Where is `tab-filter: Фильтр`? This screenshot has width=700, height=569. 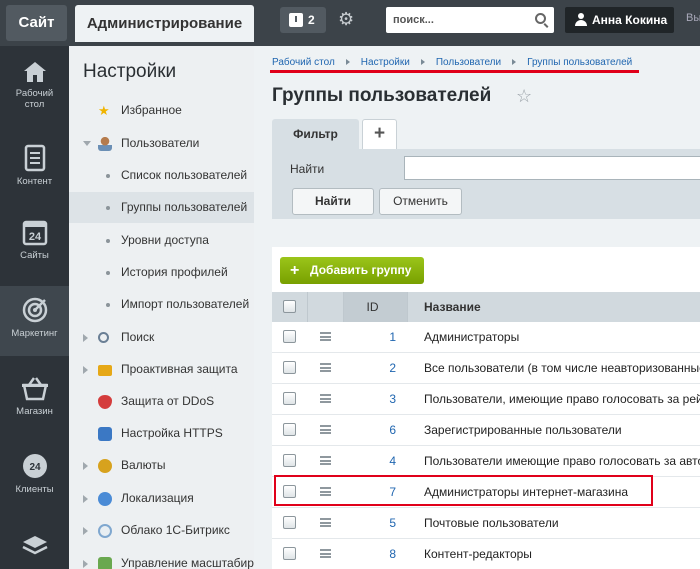 tab-filter: Фильтр is located at coordinates (315, 134).